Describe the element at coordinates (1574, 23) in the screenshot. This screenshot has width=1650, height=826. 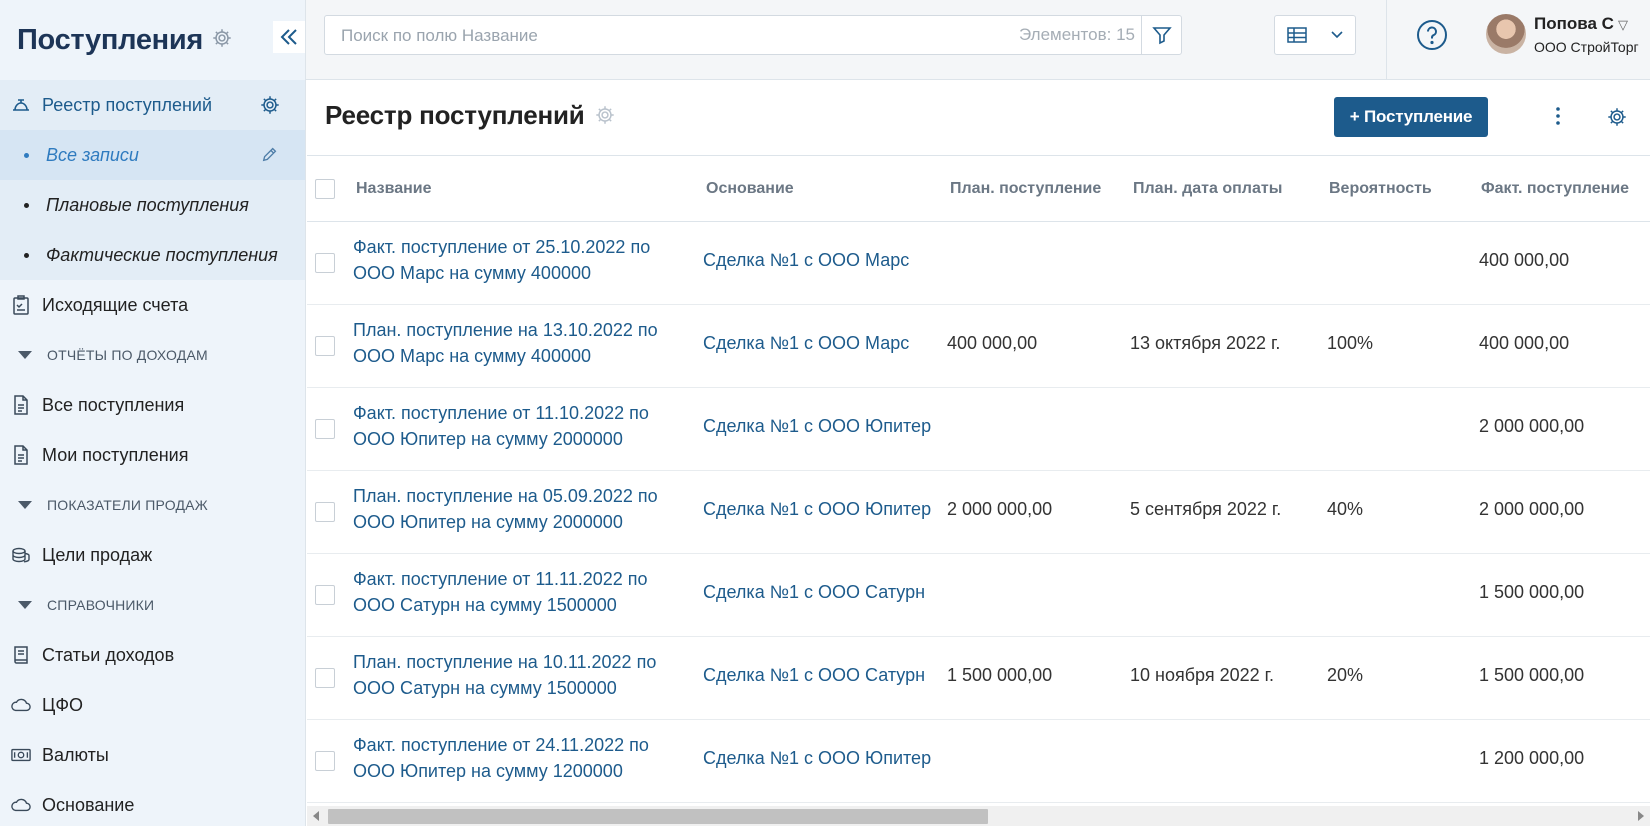
I see `user-name: Попова С` at that location.